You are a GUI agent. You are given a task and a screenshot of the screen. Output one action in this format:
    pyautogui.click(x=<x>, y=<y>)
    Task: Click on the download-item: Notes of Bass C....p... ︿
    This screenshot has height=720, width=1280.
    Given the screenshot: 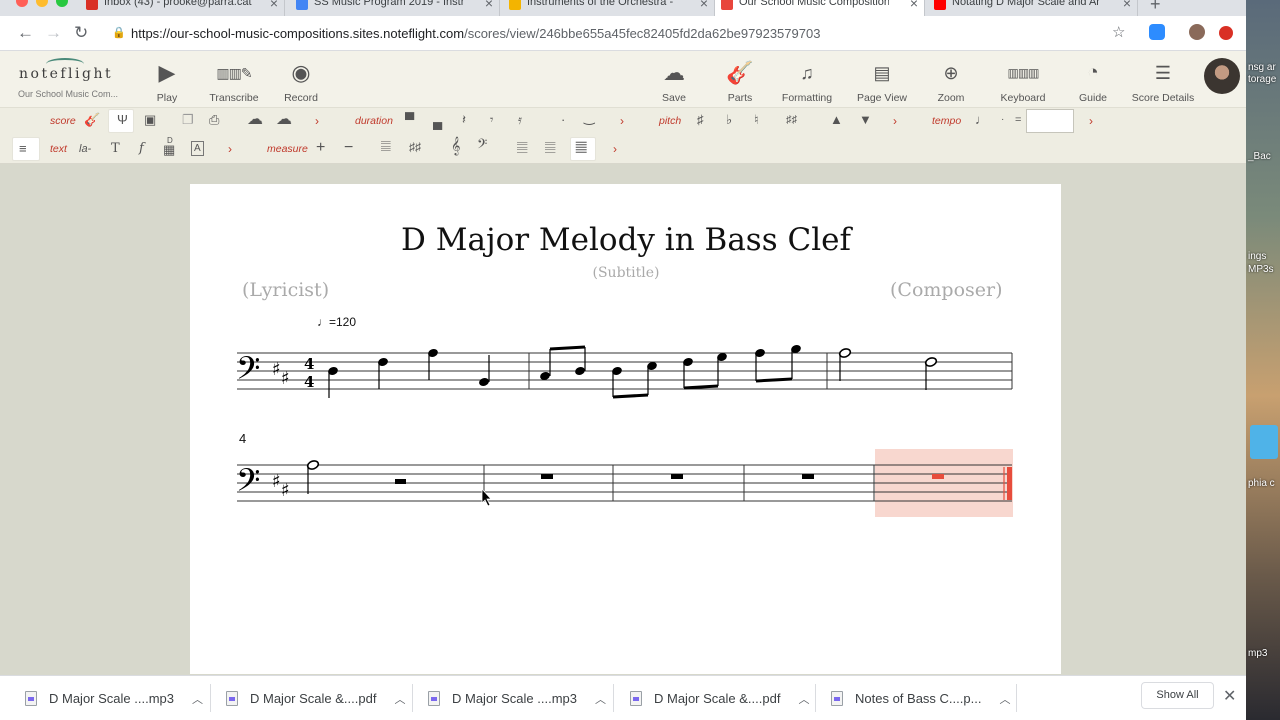 What is the action you would take?
    pyautogui.click(x=920, y=698)
    